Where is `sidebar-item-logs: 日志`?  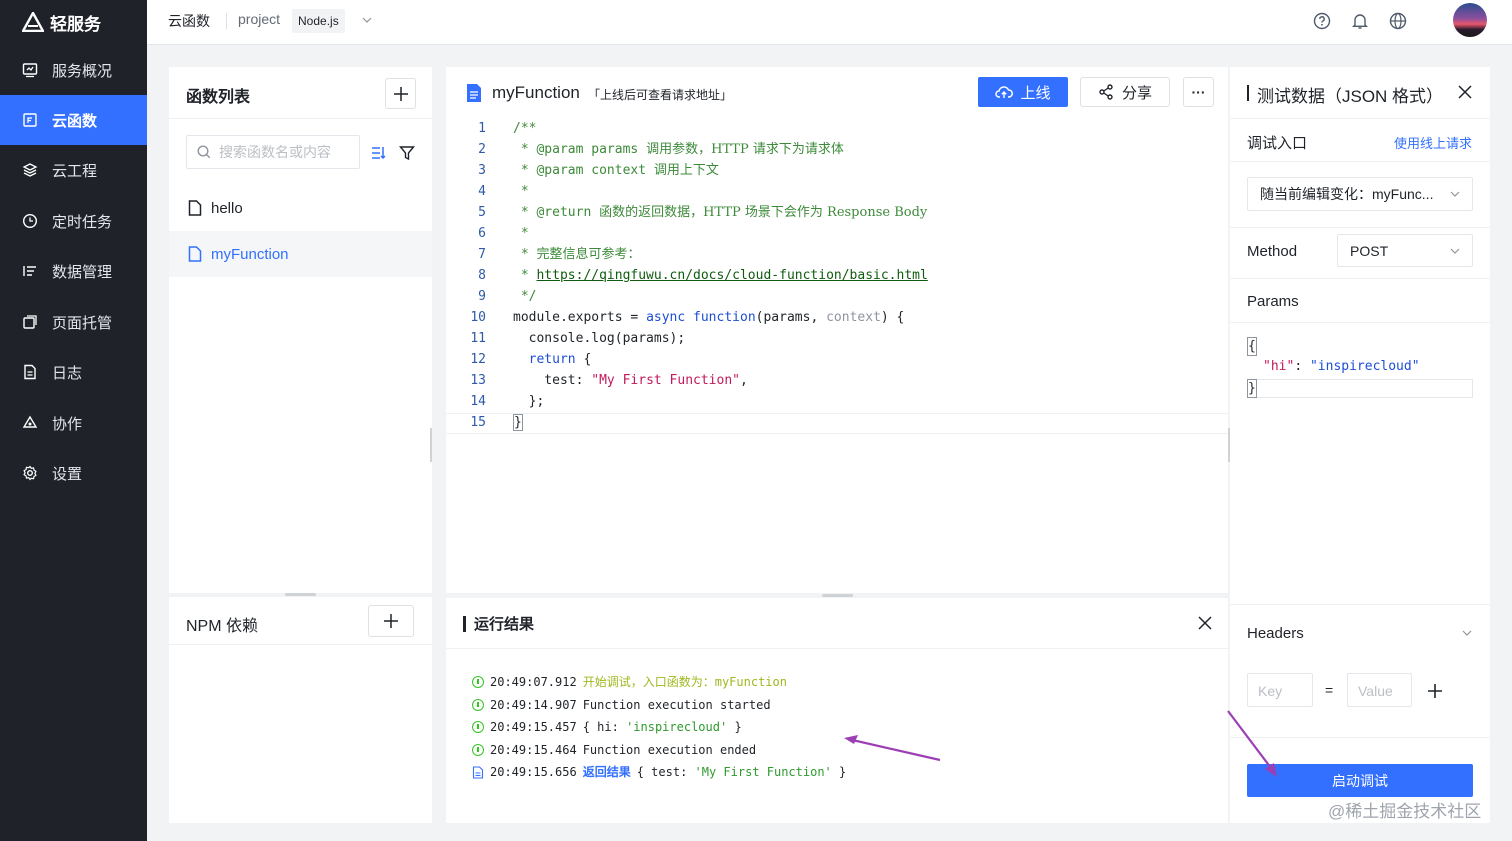
sidebar-item-logs: 日志 is located at coordinates (73, 372).